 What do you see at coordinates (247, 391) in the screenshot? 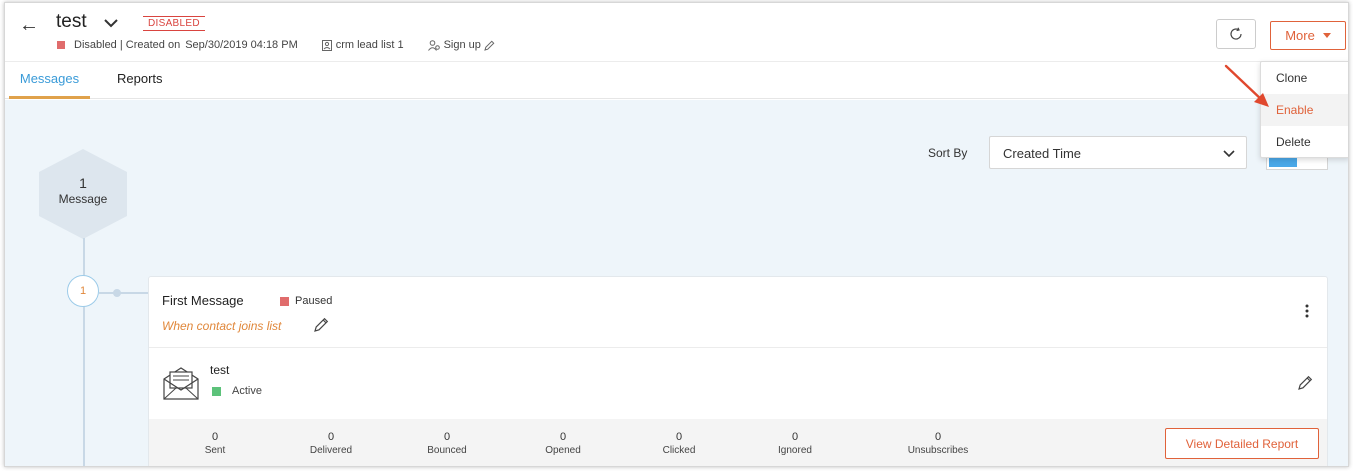
I see `email-status-label: Active` at bounding box center [247, 391].